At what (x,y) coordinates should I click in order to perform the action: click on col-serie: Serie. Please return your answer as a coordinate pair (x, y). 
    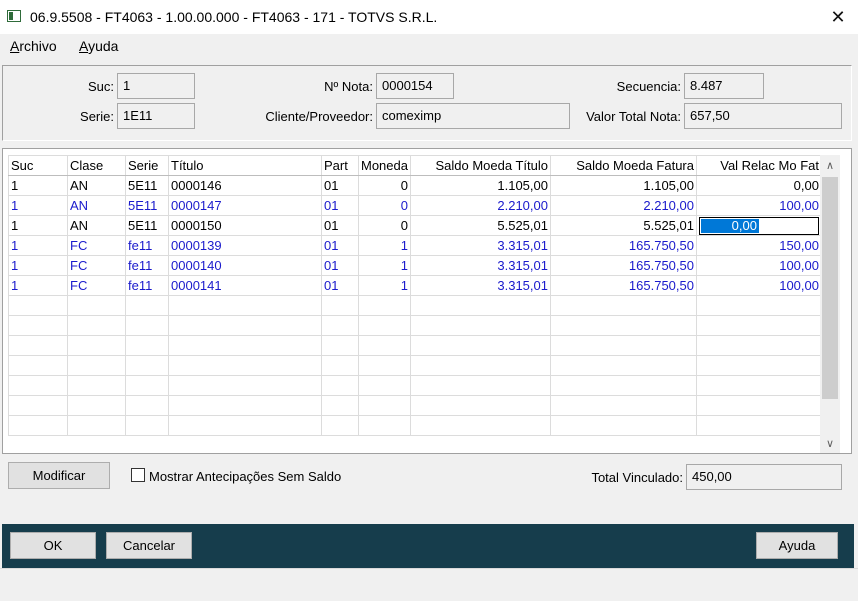
    Looking at the image, I should click on (147, 165).